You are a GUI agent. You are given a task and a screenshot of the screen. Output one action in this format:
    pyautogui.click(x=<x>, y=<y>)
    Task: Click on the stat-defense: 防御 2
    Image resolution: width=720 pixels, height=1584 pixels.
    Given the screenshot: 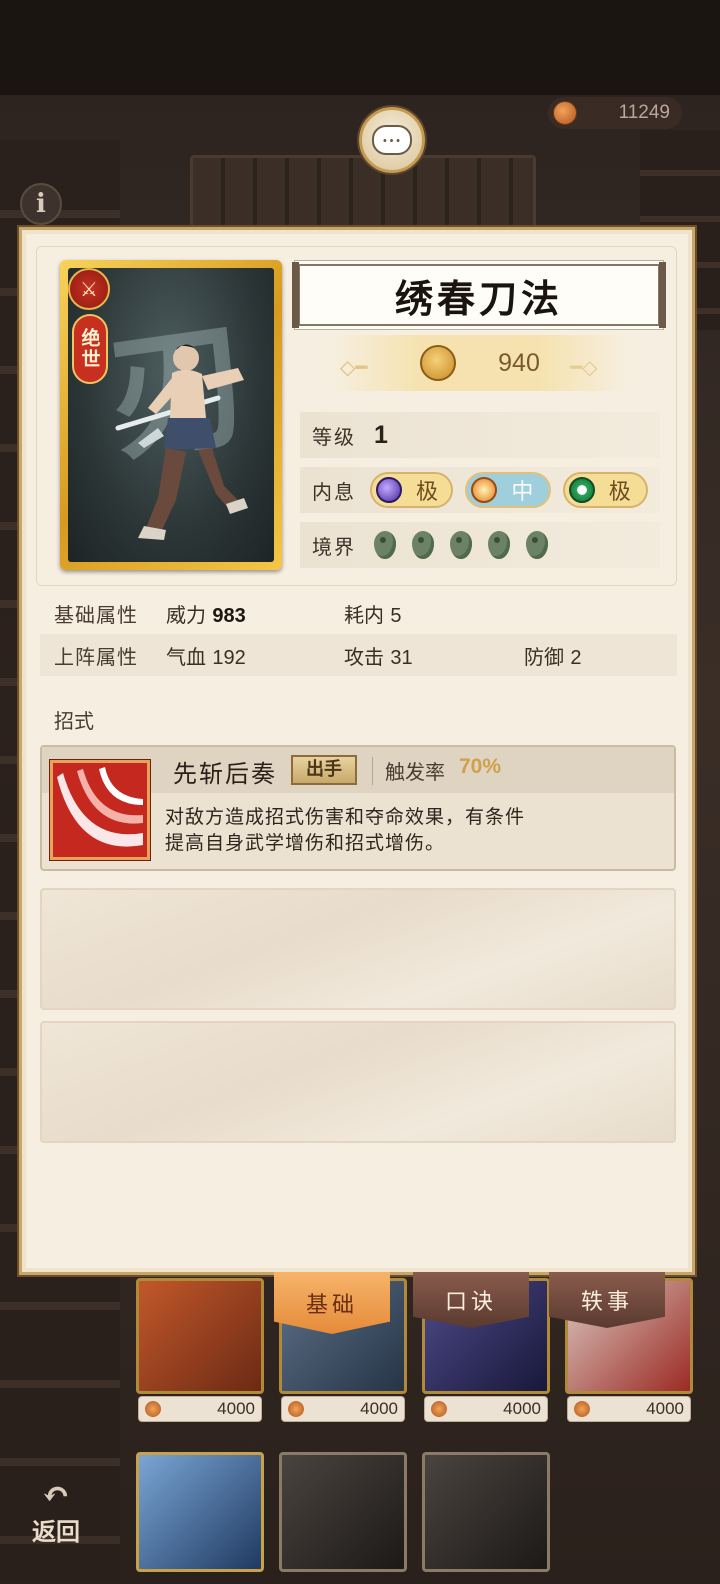 What is the action you would take?
    pyautogui.click(x=553, y=656)
    